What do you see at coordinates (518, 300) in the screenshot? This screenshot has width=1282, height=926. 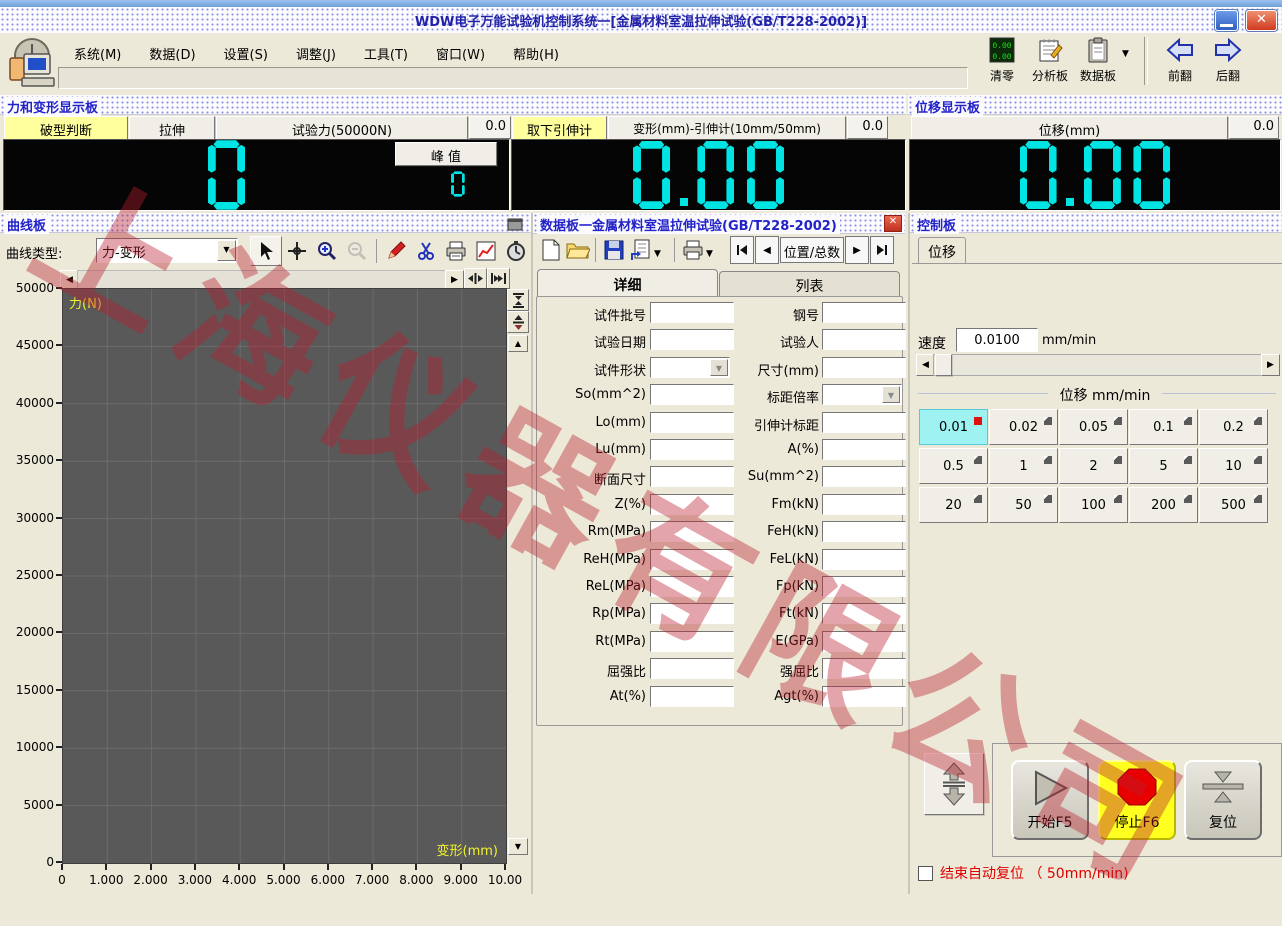 I see `compress-y-icon` at bounding box center [518, 300].